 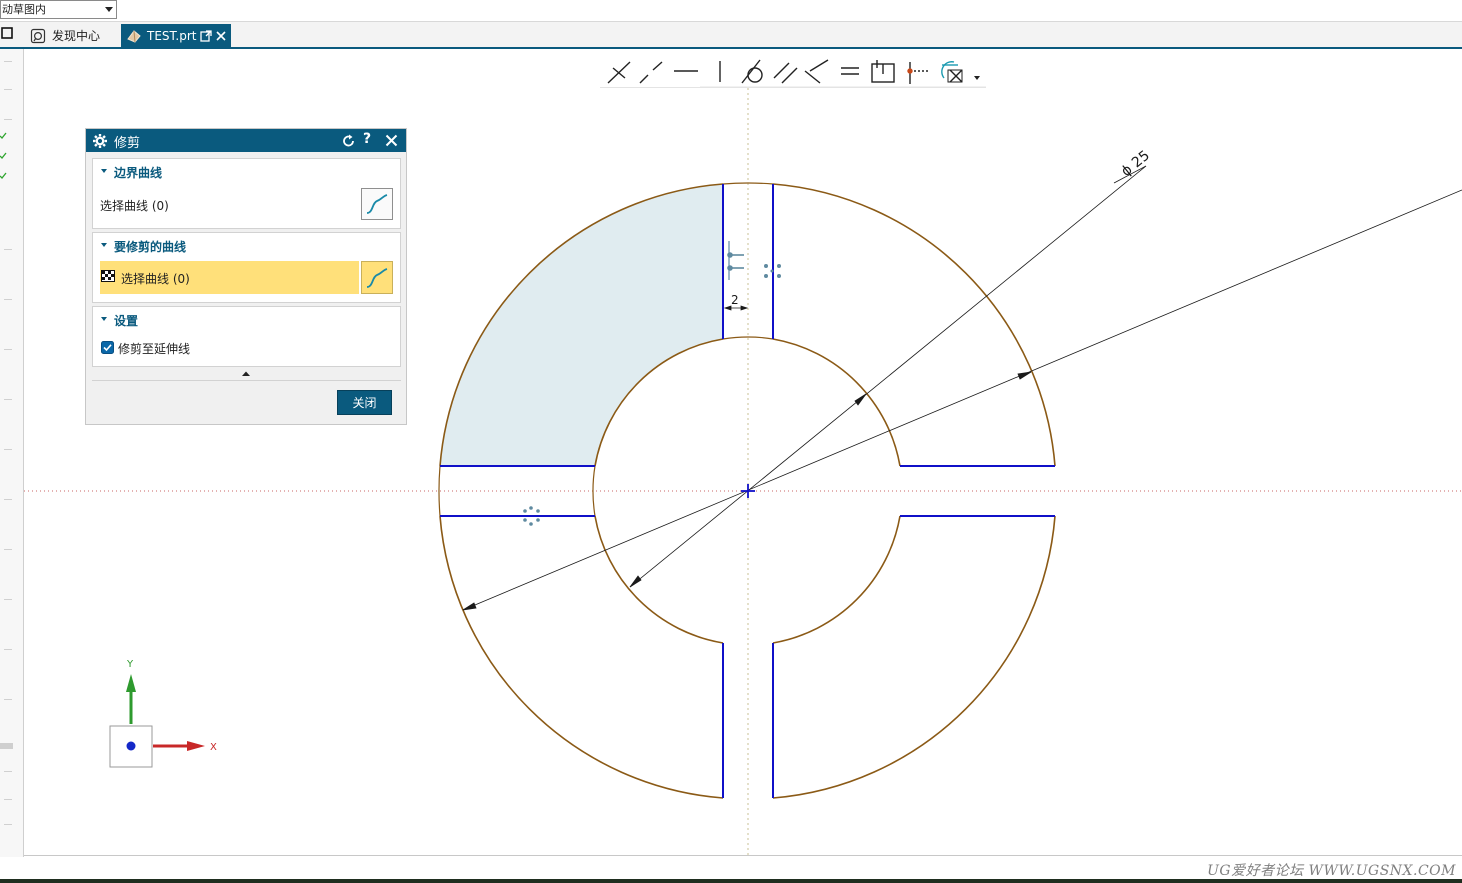 What do you see at coordinates (785, 73) in the screenshot?
I see `parallel-icon` at bounding box center [785, 73].